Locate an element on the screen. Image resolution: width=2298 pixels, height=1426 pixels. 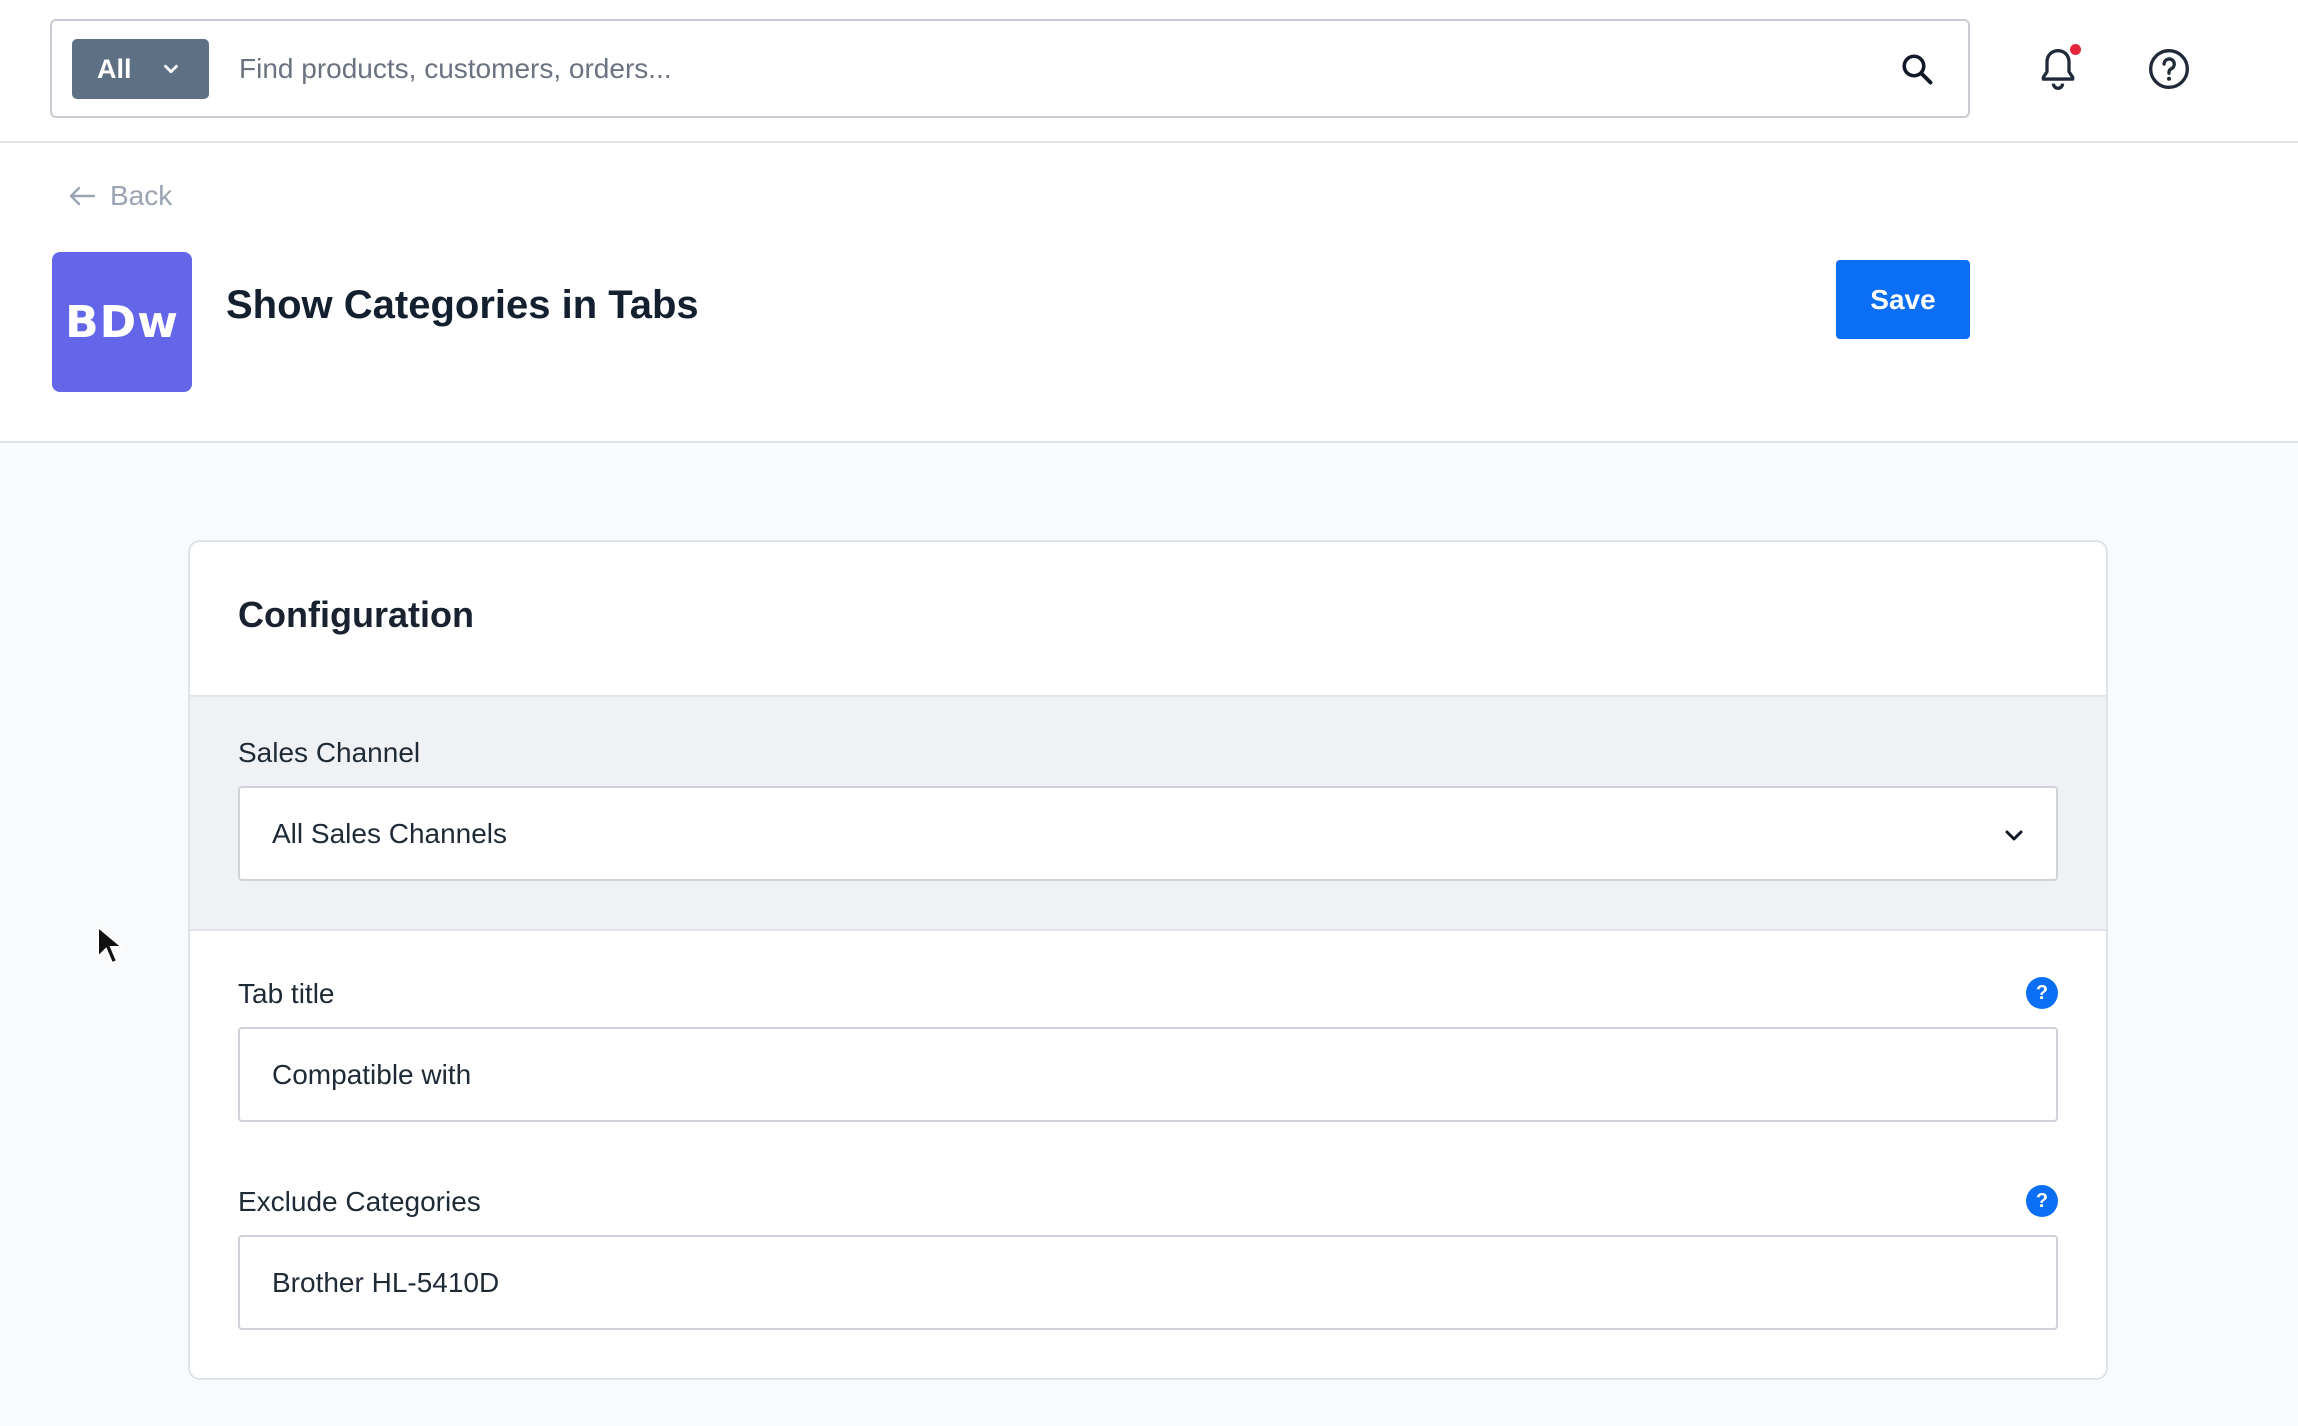
exclude-categories-input: Brother HL-5410D is located at coordinates (1148, 1282).